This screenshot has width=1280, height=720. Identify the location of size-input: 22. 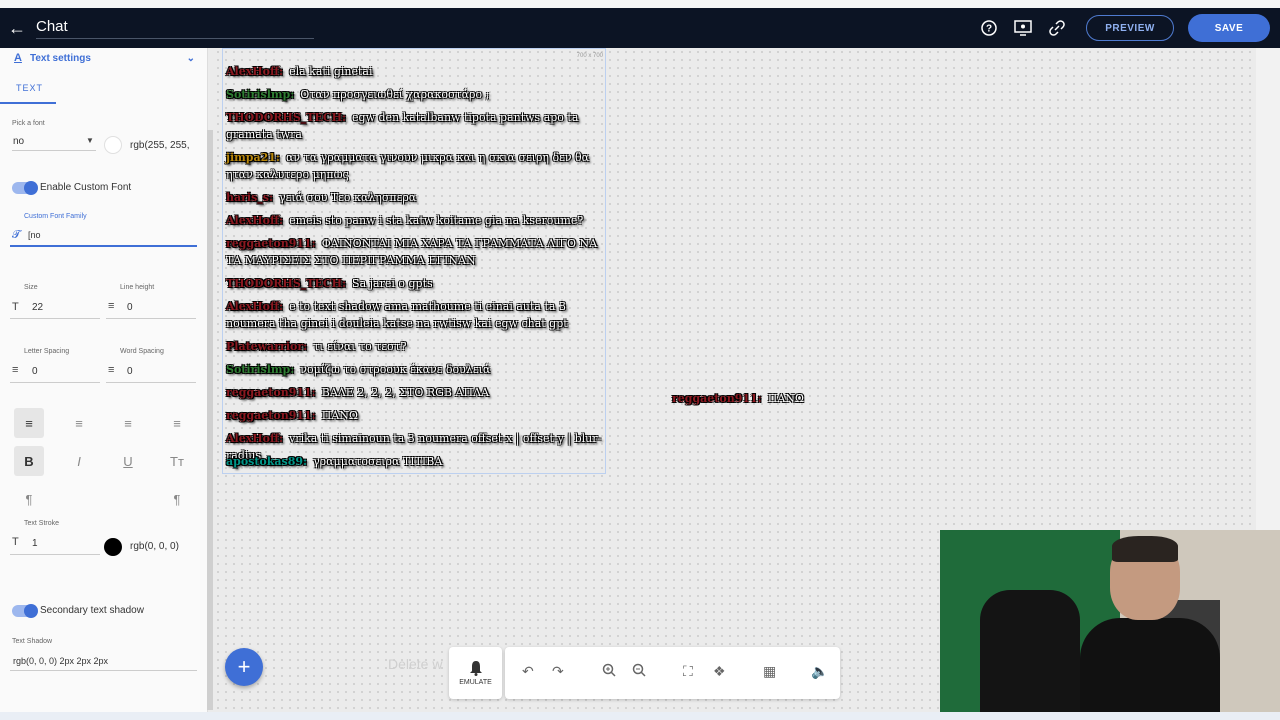
(37, 307).